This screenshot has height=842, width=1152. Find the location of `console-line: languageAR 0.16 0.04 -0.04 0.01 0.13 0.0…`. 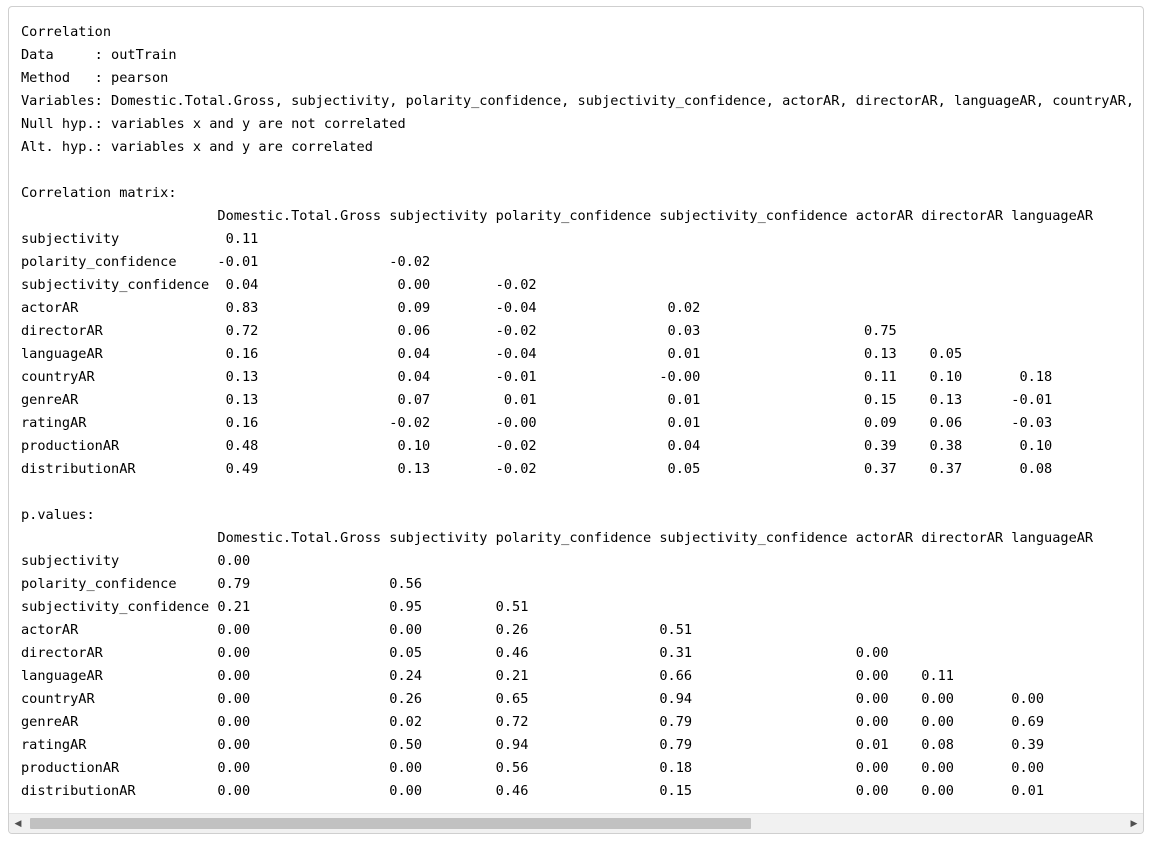

console-line: languageAR 0.16 0.04 -0.04 0.01 0.13 0.0… is located at coordinates (492, 354).